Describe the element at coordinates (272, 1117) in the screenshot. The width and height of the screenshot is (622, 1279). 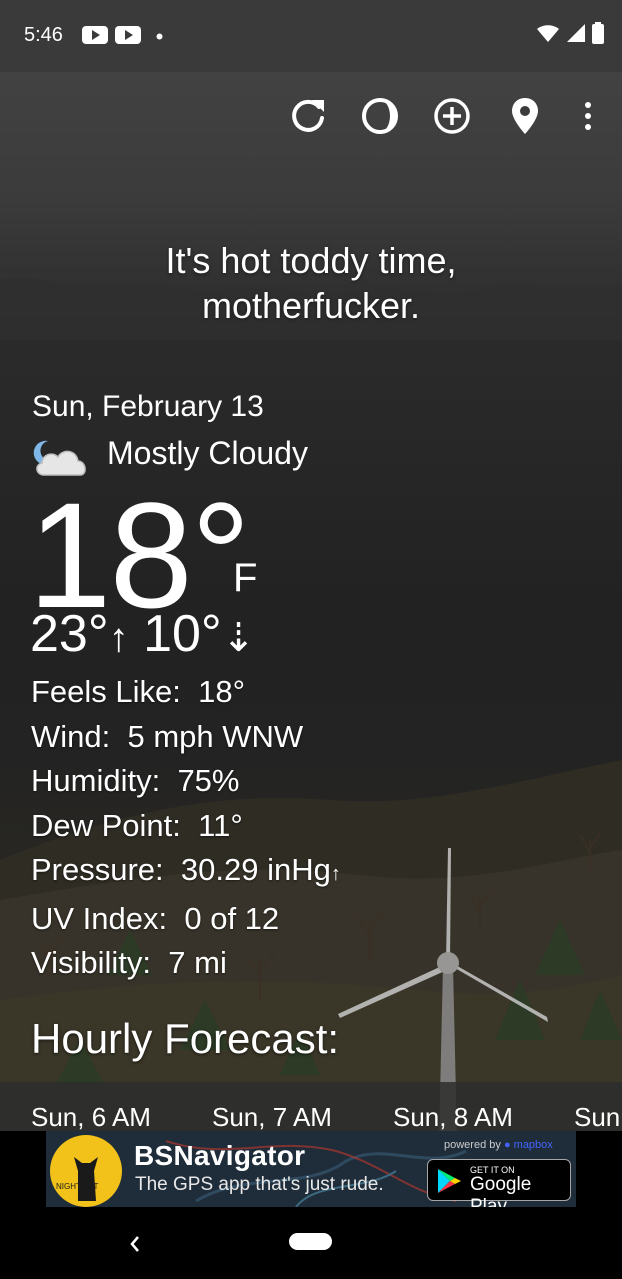
I see `hourly-item: Sun, 7 AM` at that location.